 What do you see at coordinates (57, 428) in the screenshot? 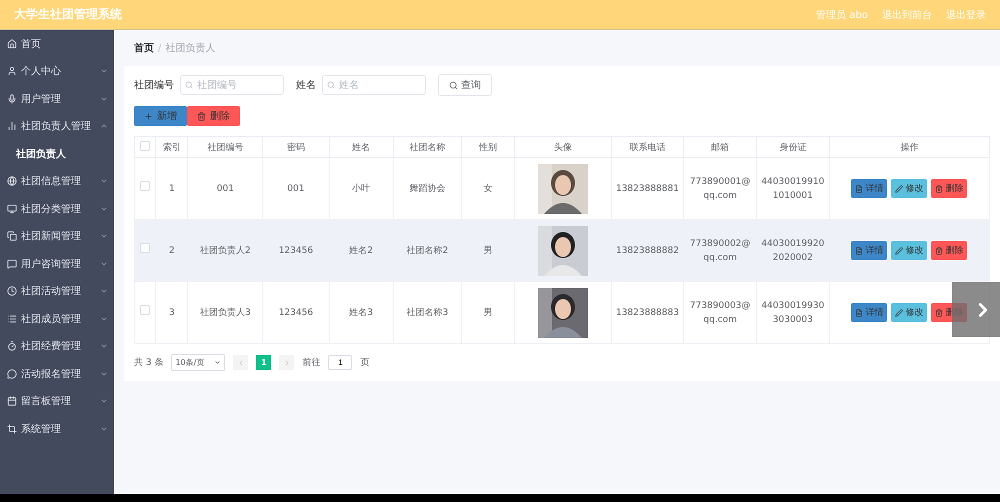
I see `menu-item: 系统管理` at bounding box center [57, 428].